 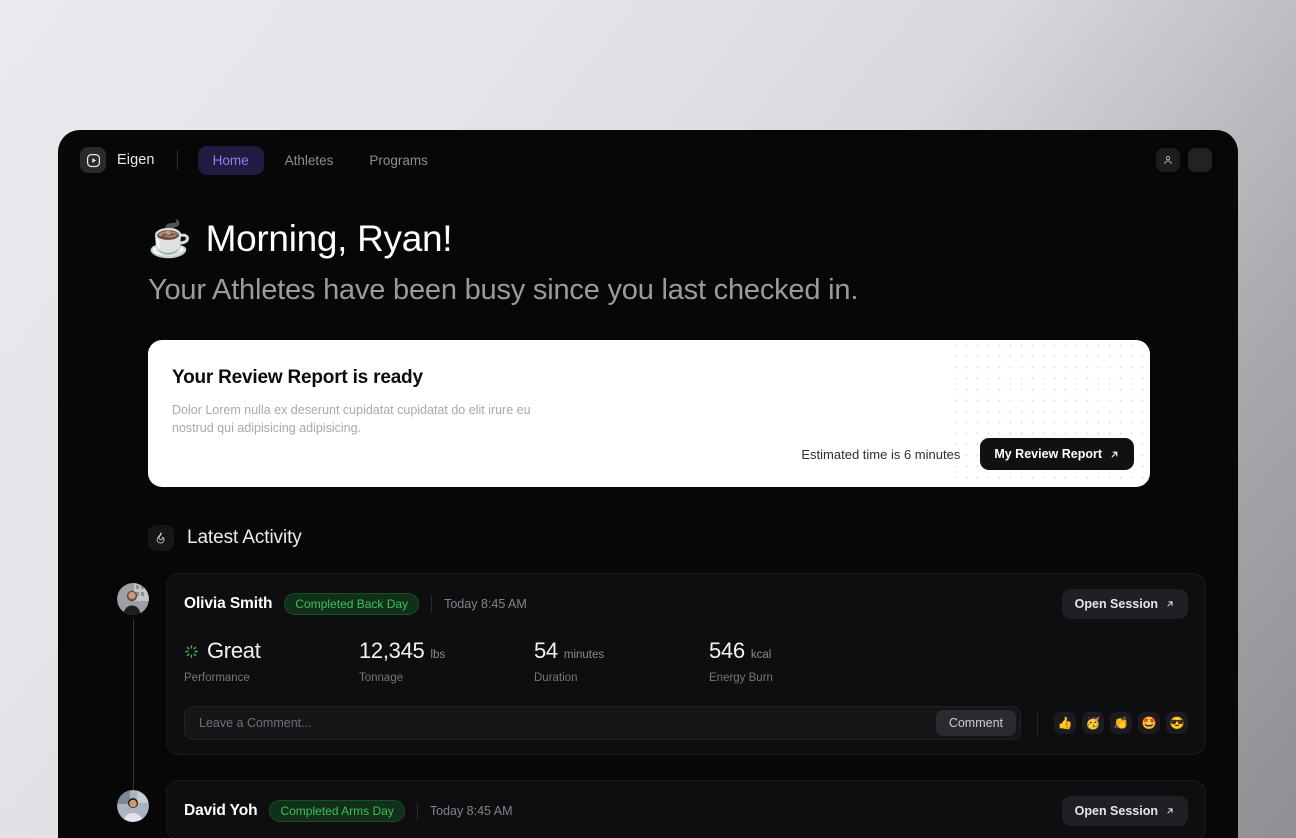 I want to click on latest-activity-header: Latest Activity, so click(x=677, y=538).